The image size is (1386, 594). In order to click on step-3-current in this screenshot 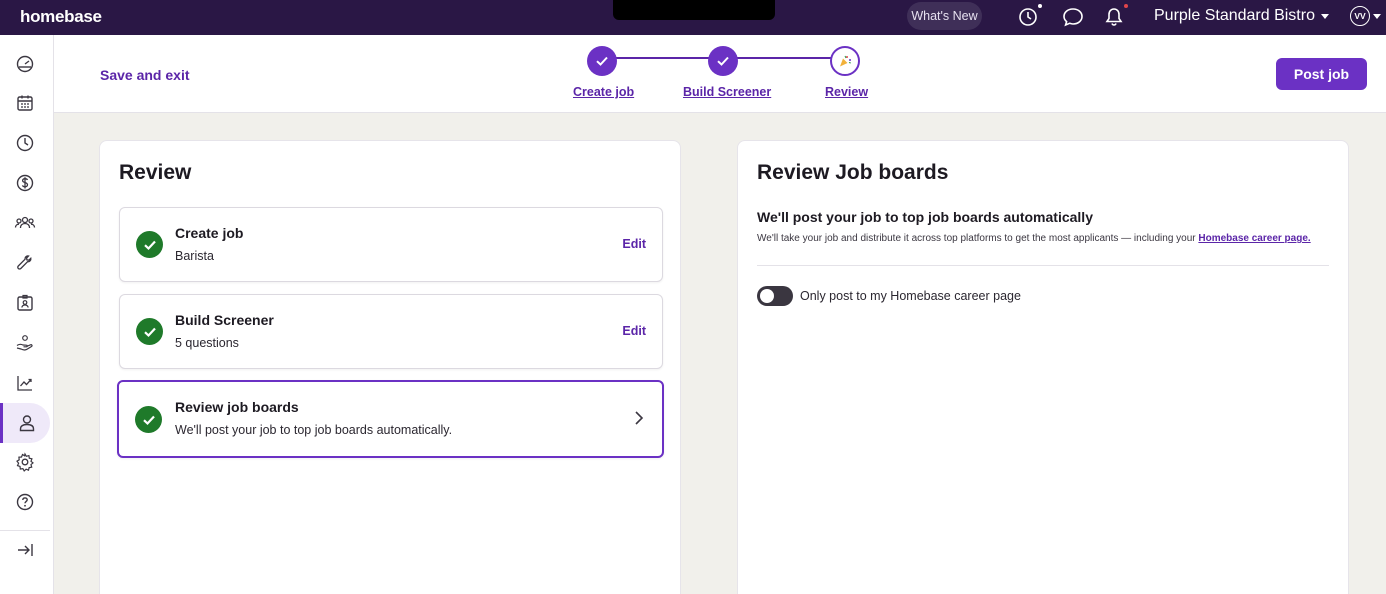, I will do `click(845, 61)`.